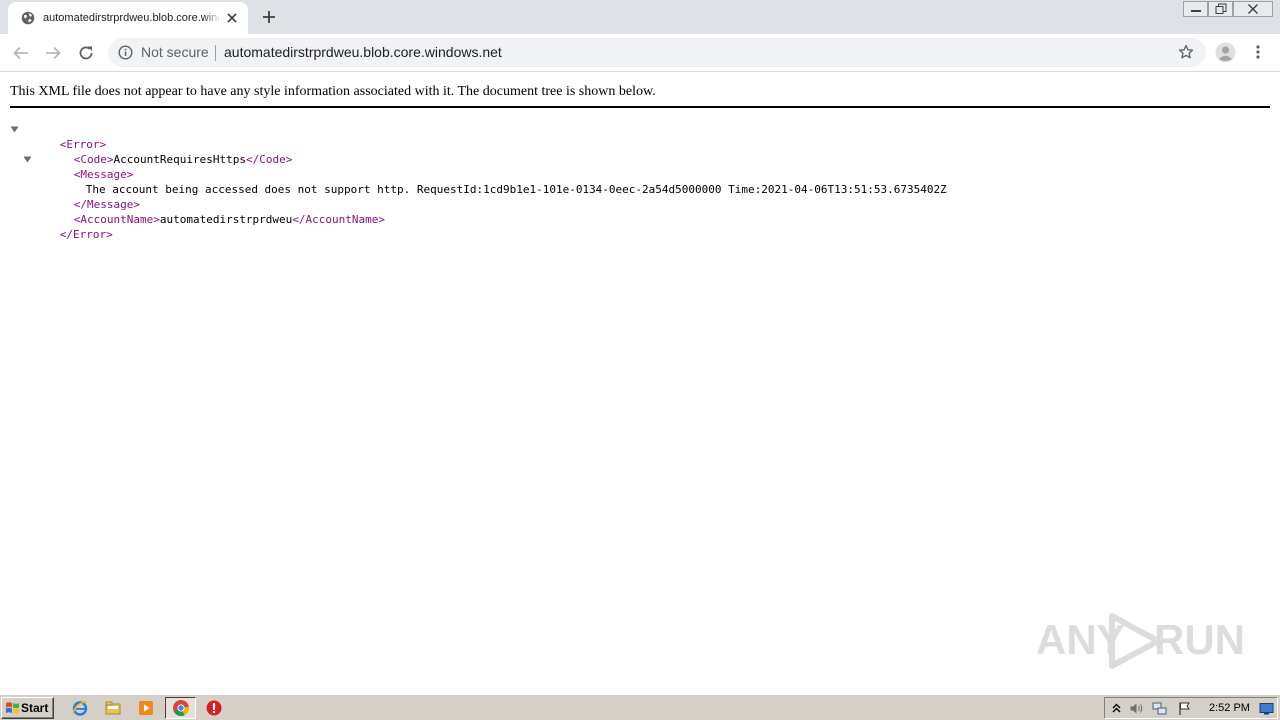  Describe the element at coordinates (28, 18) in the screenshot. I see `globe-icon` at that location.